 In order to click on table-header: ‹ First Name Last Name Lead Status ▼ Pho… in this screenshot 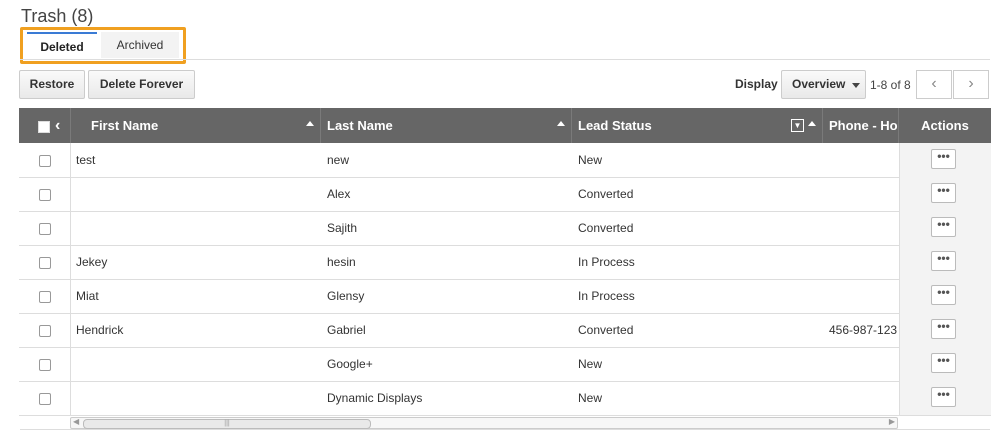, I will do `click(506, 125)`.